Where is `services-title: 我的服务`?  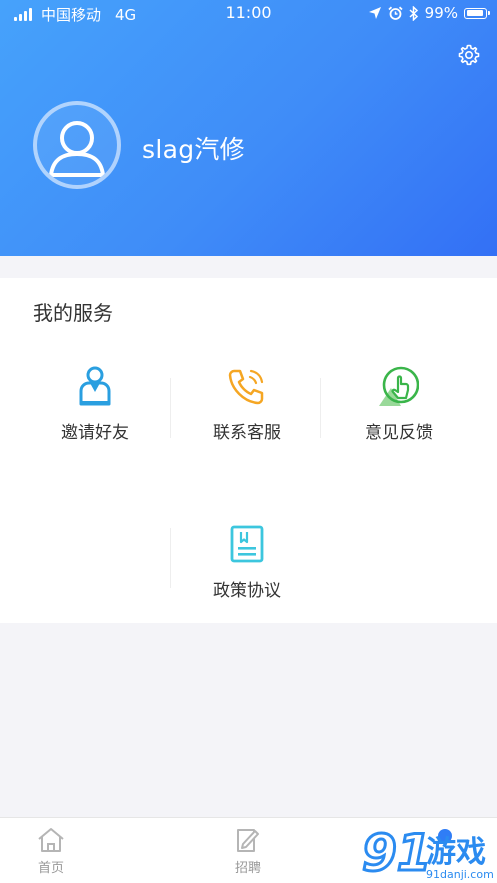 services-title: 我的服务 is located at coordinates (73, 313).